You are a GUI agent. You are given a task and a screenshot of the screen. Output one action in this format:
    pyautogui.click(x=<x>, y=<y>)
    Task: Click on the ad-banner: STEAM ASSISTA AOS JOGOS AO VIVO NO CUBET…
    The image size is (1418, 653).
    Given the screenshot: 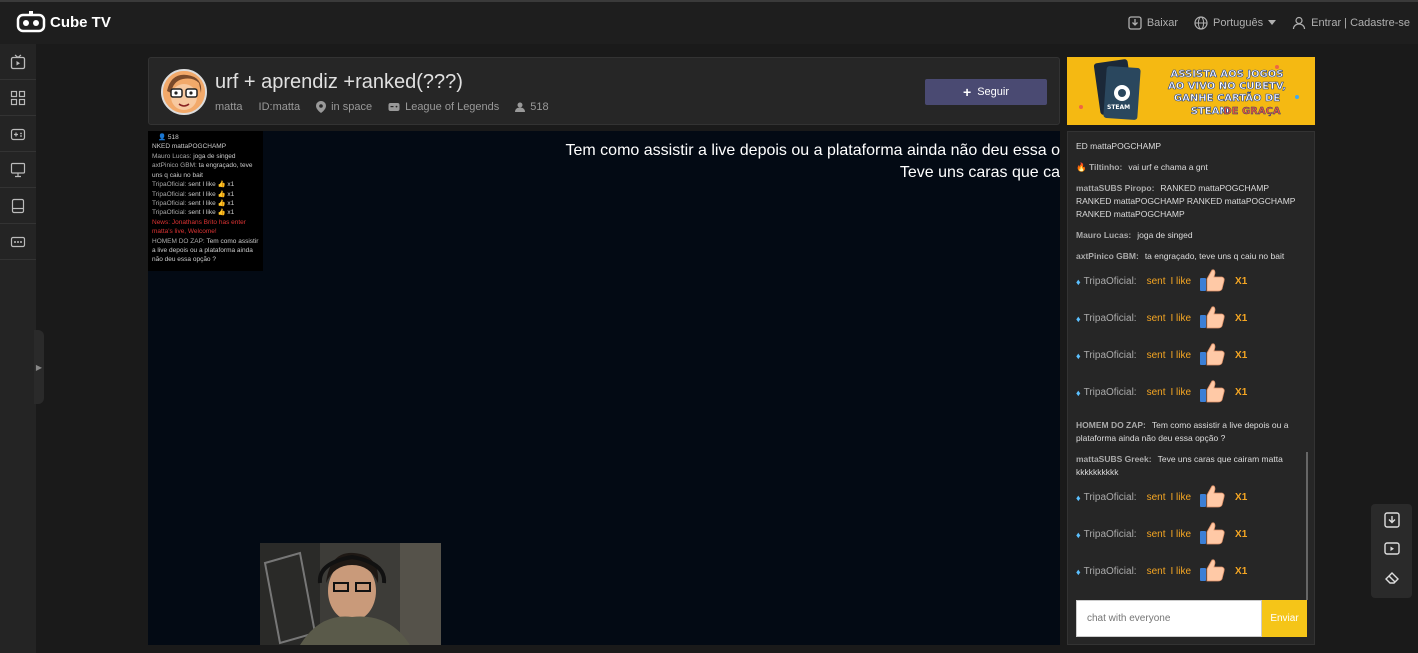 What is the action you would take?
    pyautogui.click(x=1191, y=91)
    